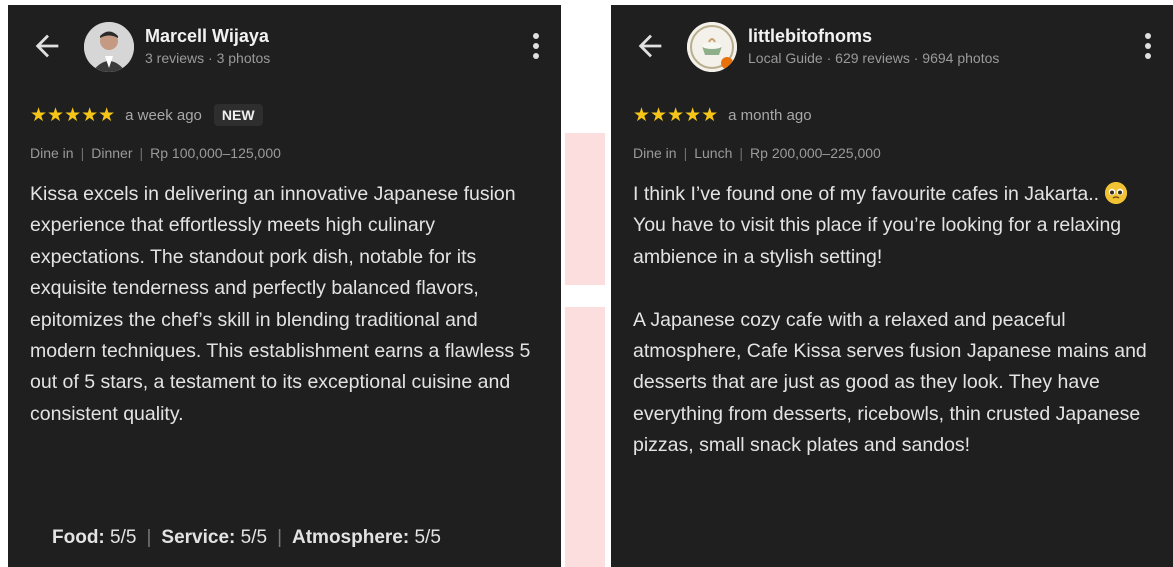  I want to click on tag-price-range: Rp 100,000–125,000, so click(215, 153).